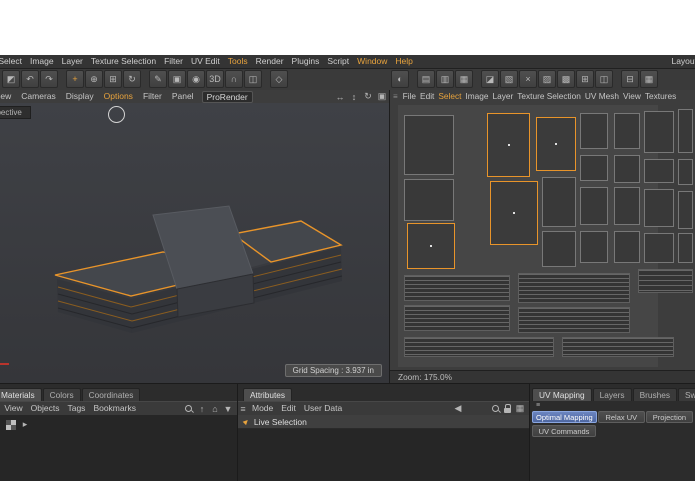 This screenshot has width=695, height=494. Describe the element at coordinates (612, 394) in the screenshot. I see `tab-layers: Layers` at that location.